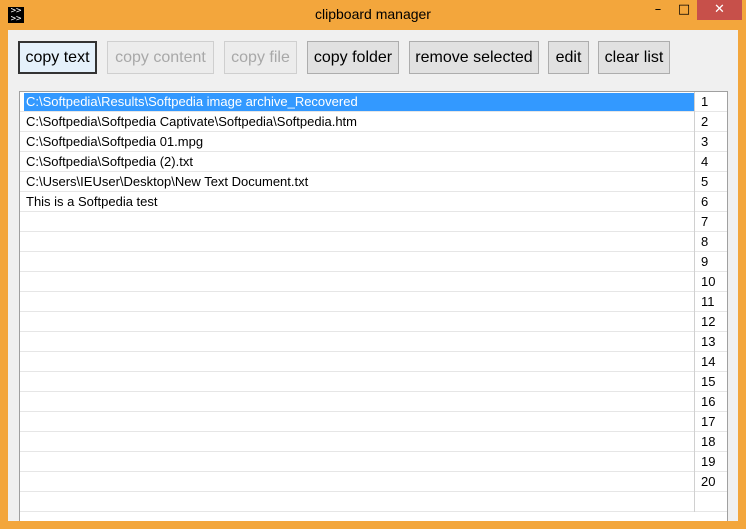  What do you see at coordinates (710, 482) in the screenshot?
I see `list-item-number: 20` at bounding box center [710, 482].